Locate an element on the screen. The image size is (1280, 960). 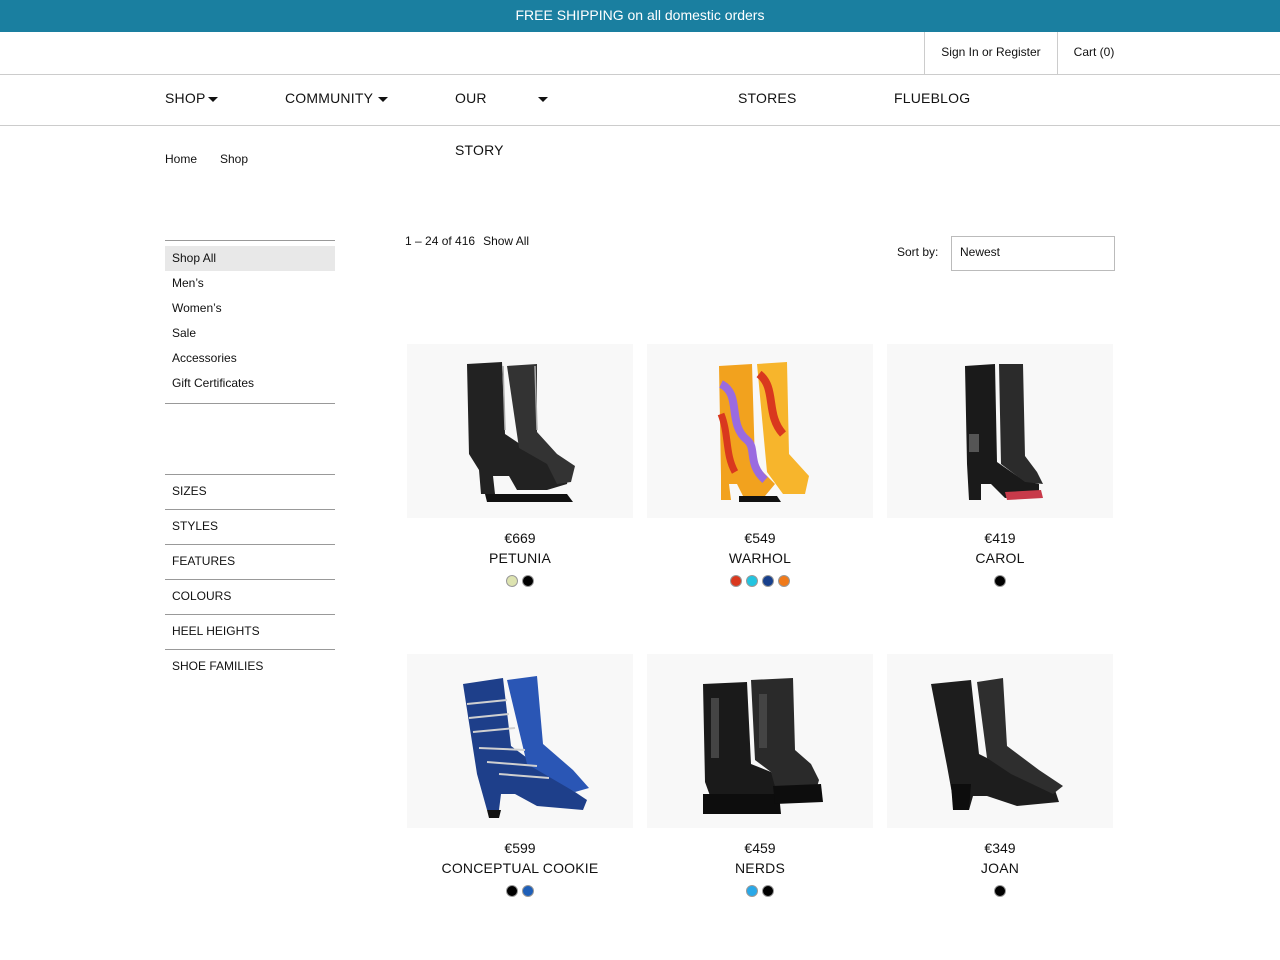
sign-in-register-link: Sign In or Register is located at coordinates (991, 53).